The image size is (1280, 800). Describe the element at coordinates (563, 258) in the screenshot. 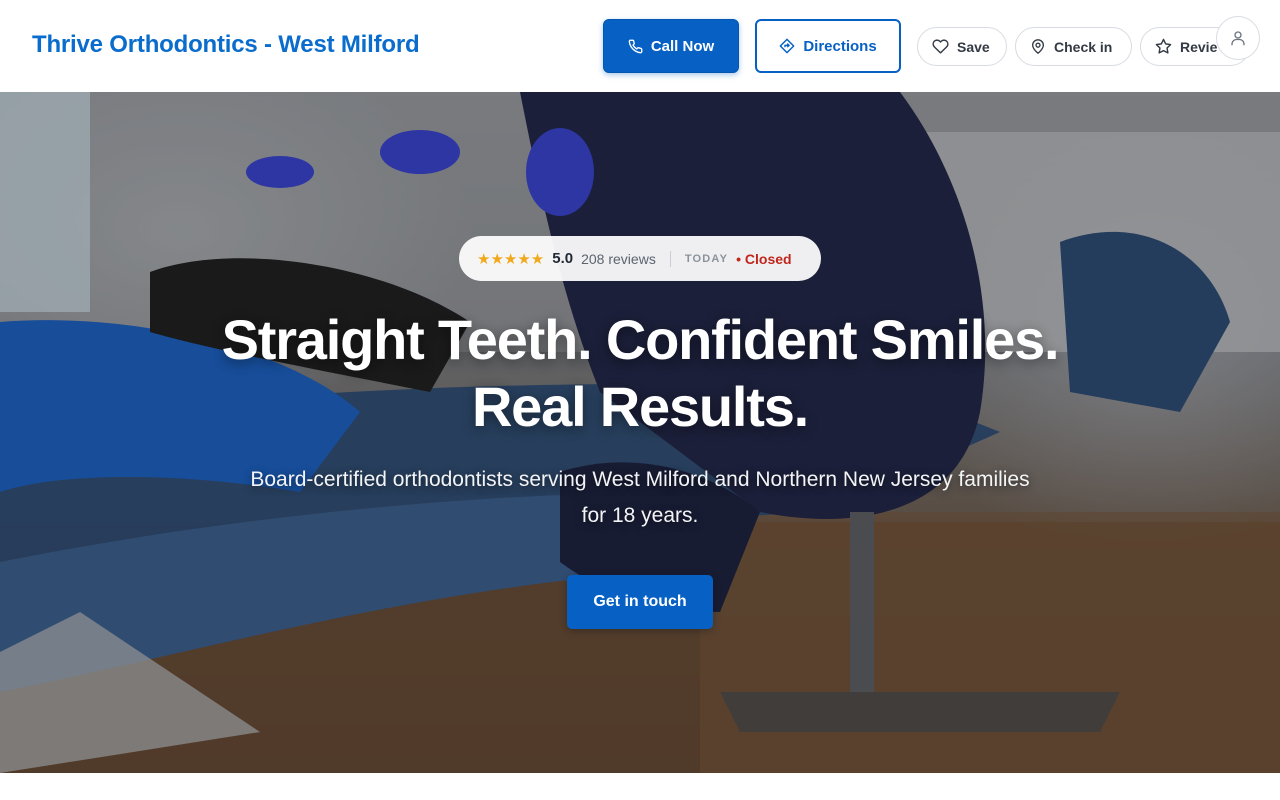

I see `rating-score: 5.0` at that location.